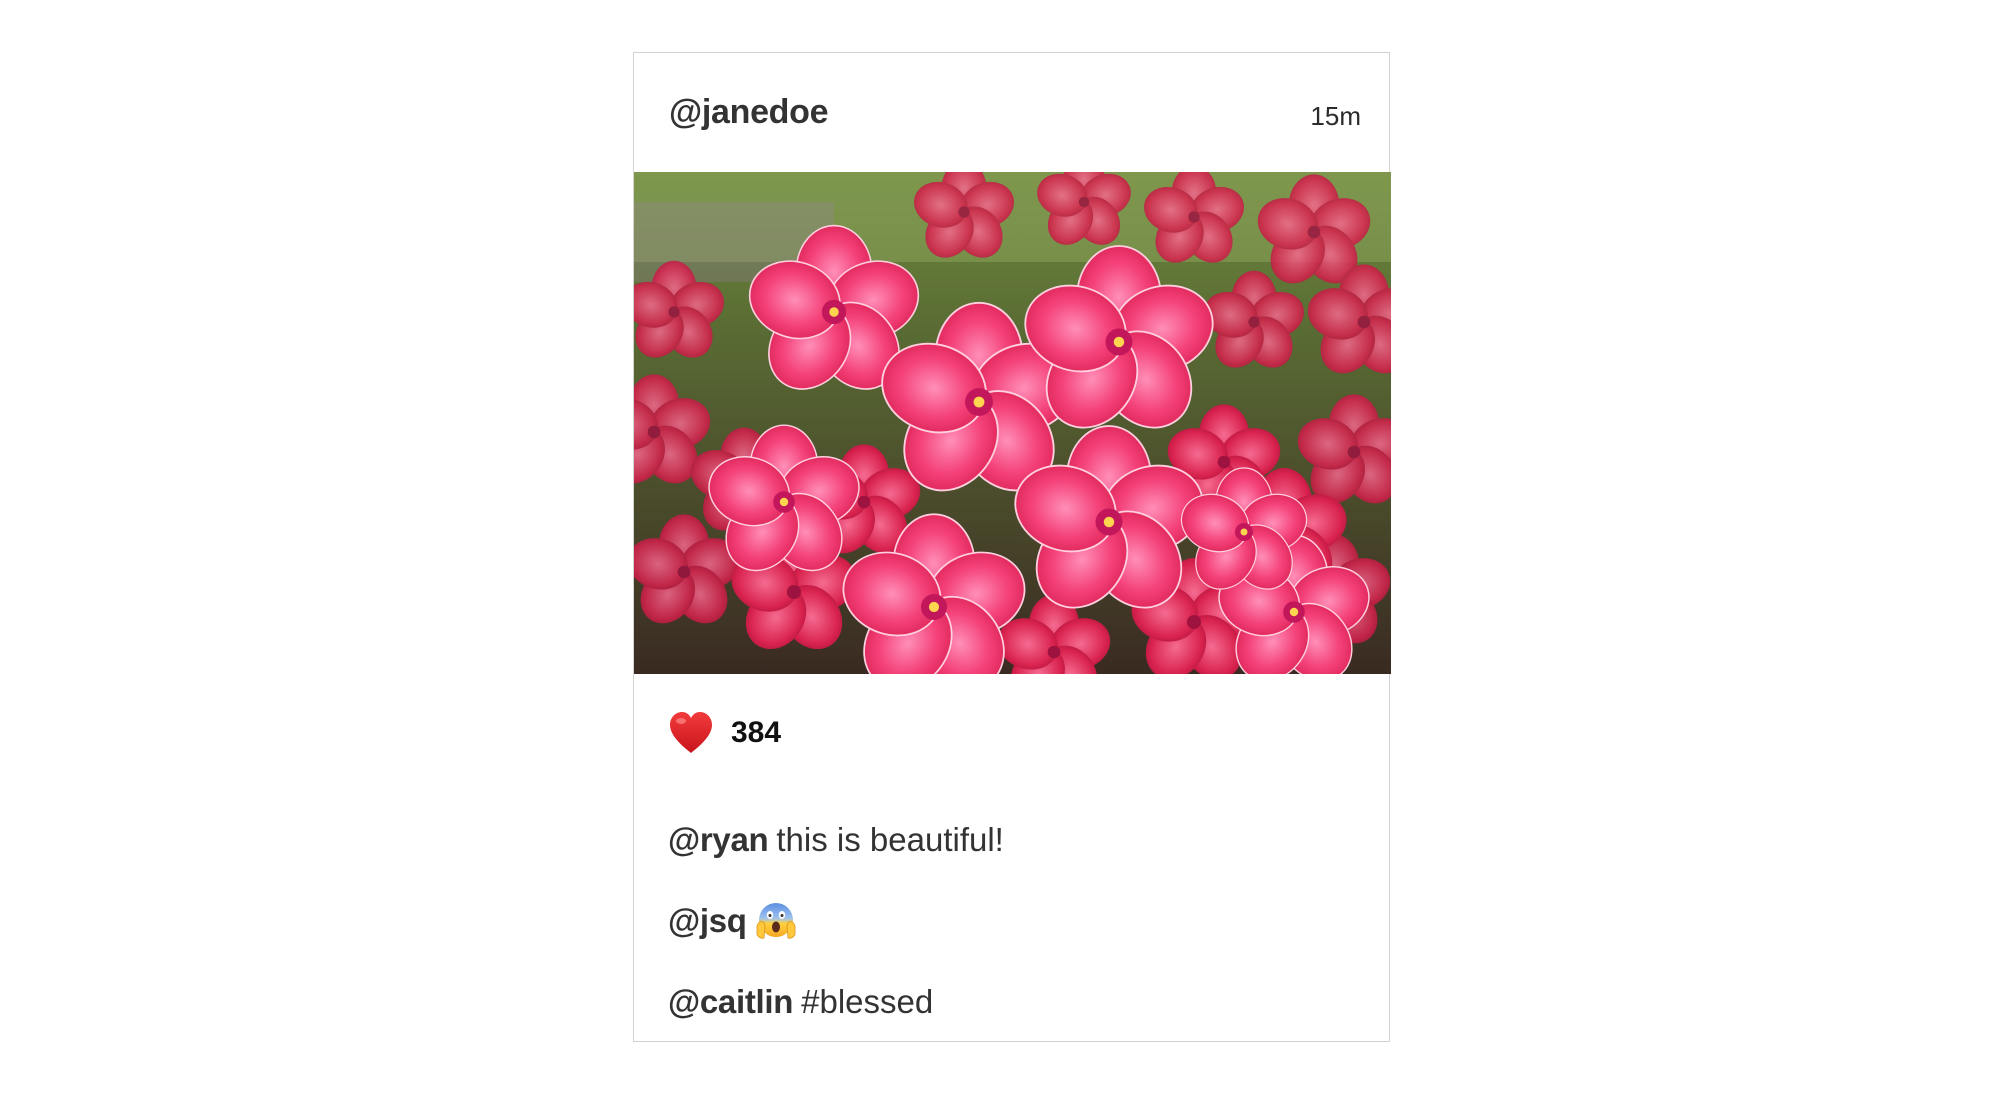 The image size is (2012, 1118). Describe the element at coordinates (776, 920) in the screenshot. I see `screaming-face-emoji-icon` at that location.